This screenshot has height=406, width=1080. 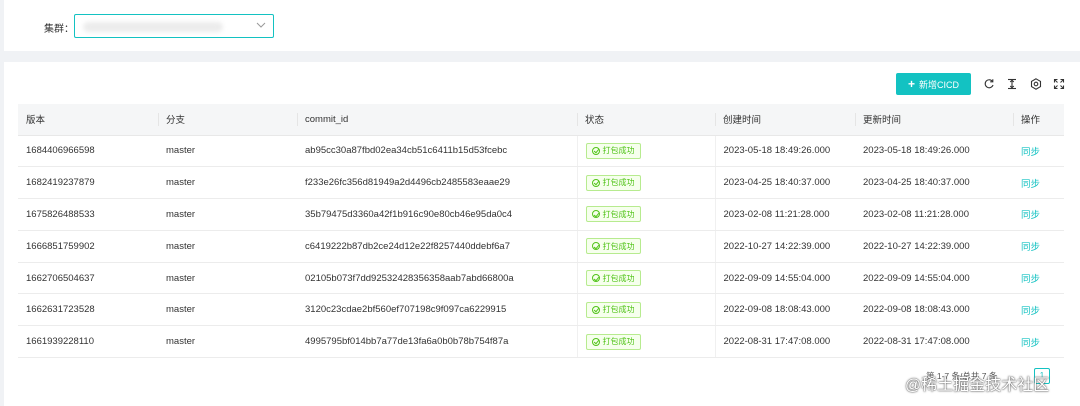 I want to click on cell-updated-time: 2022-09-08 18:08:43.000, so click(x=934, y=310).